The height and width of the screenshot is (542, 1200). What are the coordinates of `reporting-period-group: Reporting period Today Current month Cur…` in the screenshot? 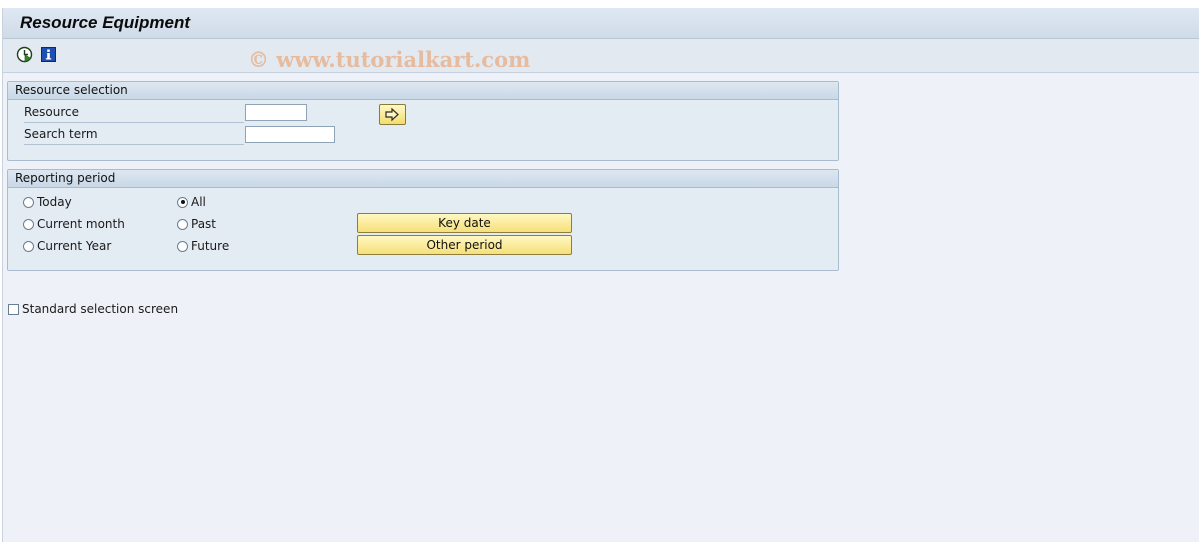 It's located at (423, 220).